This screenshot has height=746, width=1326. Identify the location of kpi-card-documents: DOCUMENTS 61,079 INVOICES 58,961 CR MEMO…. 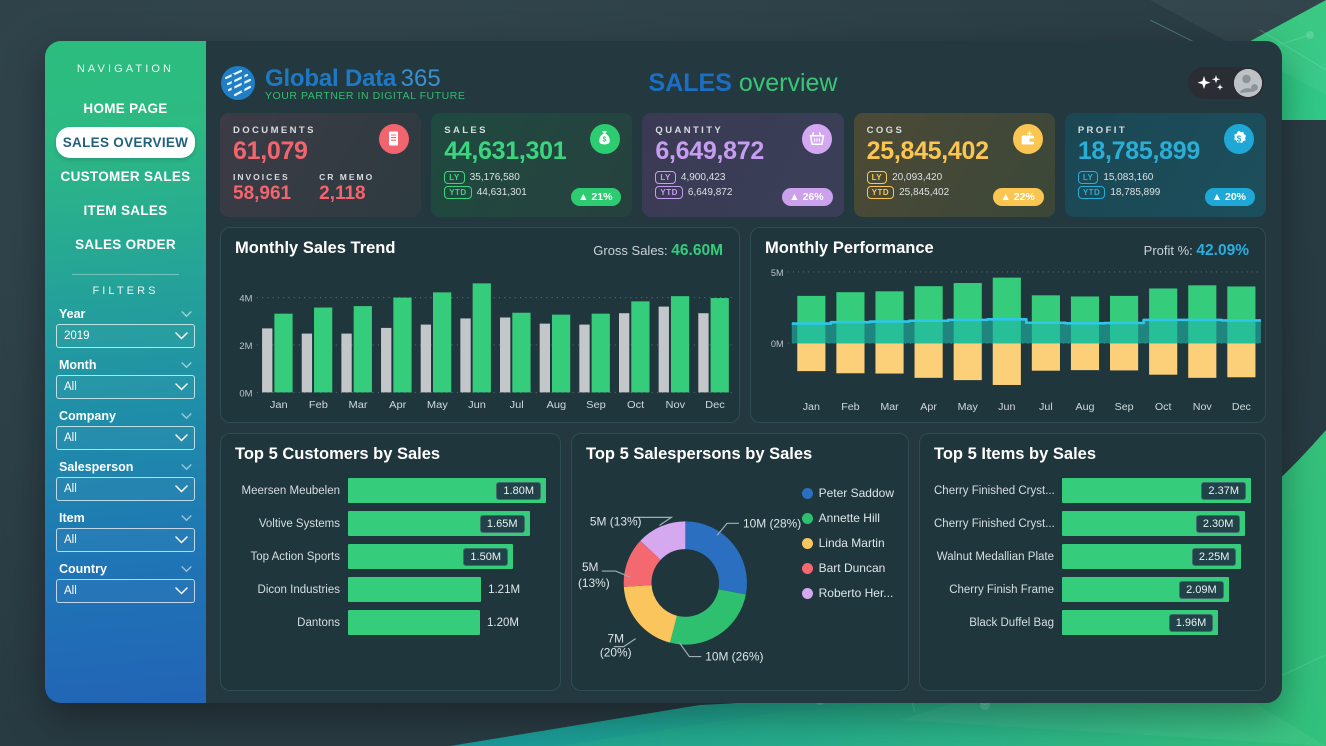
(321, 165).